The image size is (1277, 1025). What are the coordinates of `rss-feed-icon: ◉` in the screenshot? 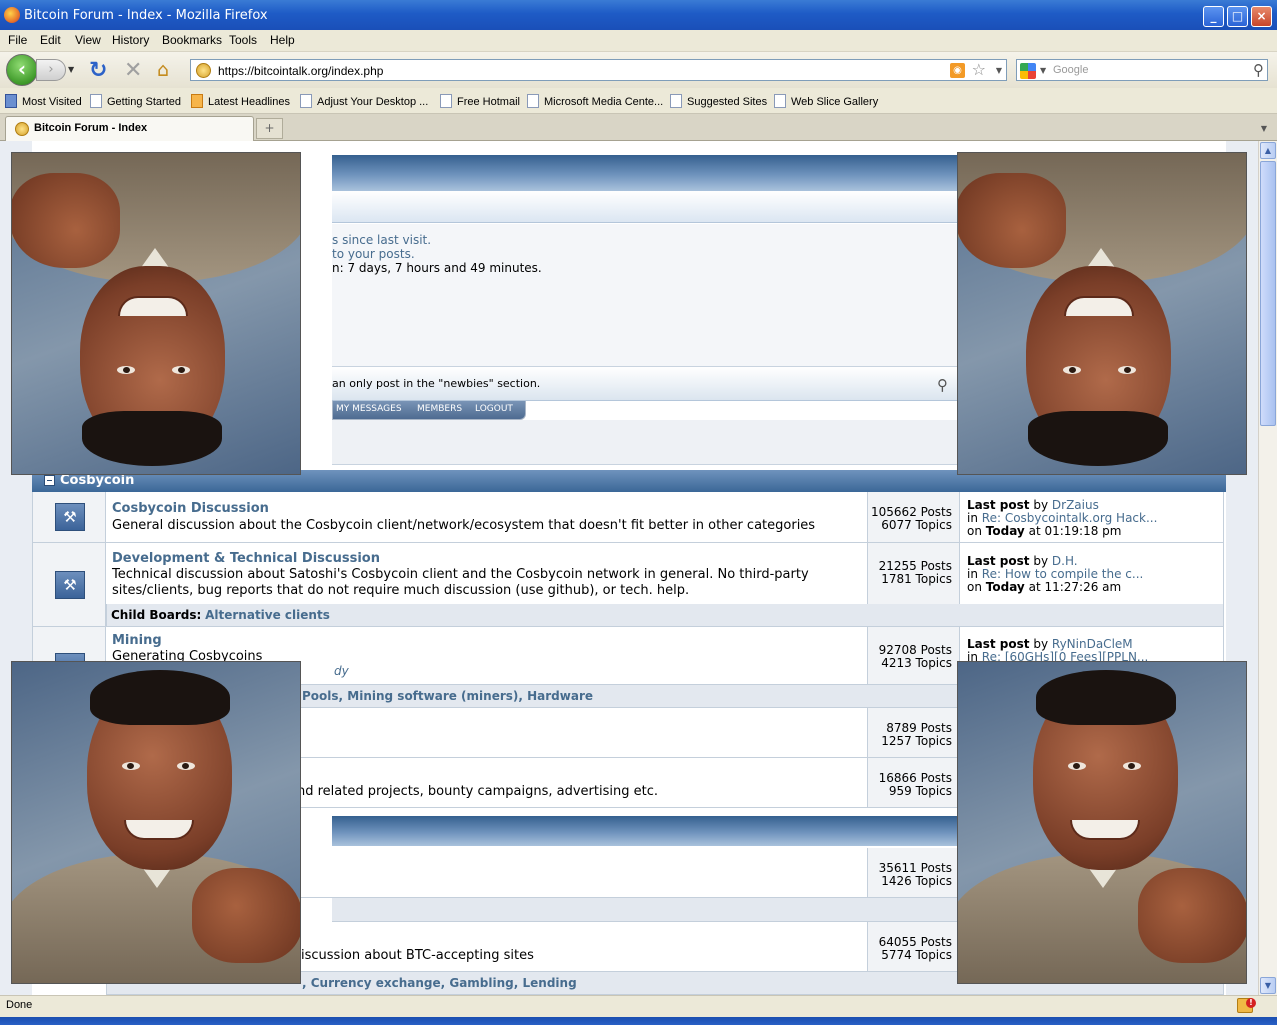 It's located at (957, 70).